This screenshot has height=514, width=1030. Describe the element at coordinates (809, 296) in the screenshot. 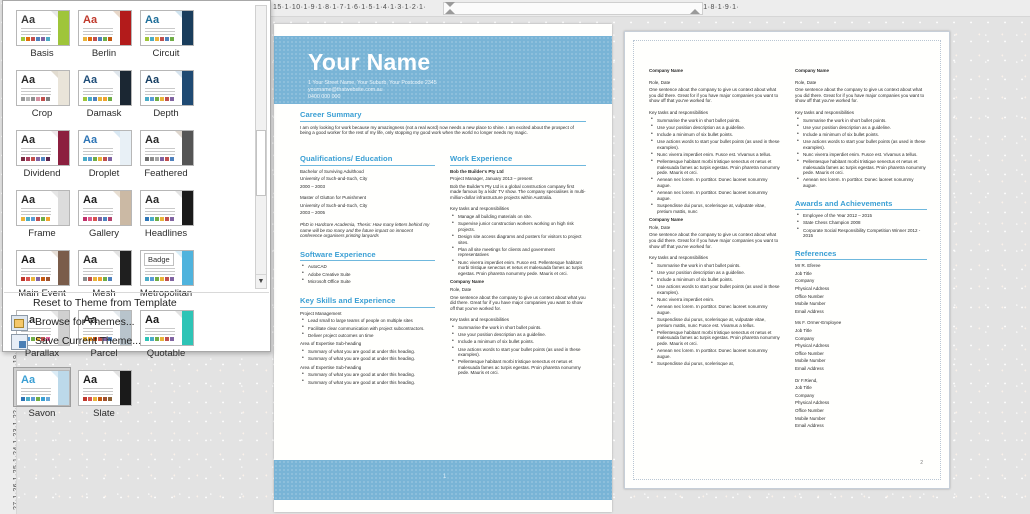

I see `reference-1-line: Office Number` at that location.